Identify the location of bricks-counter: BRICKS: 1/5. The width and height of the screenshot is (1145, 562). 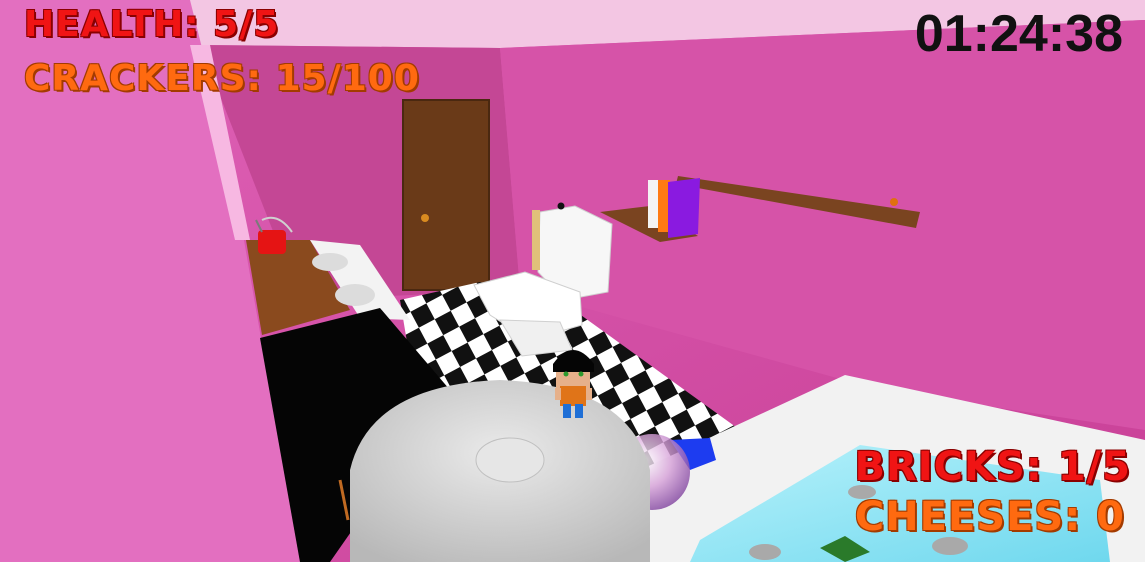
(992, 467).